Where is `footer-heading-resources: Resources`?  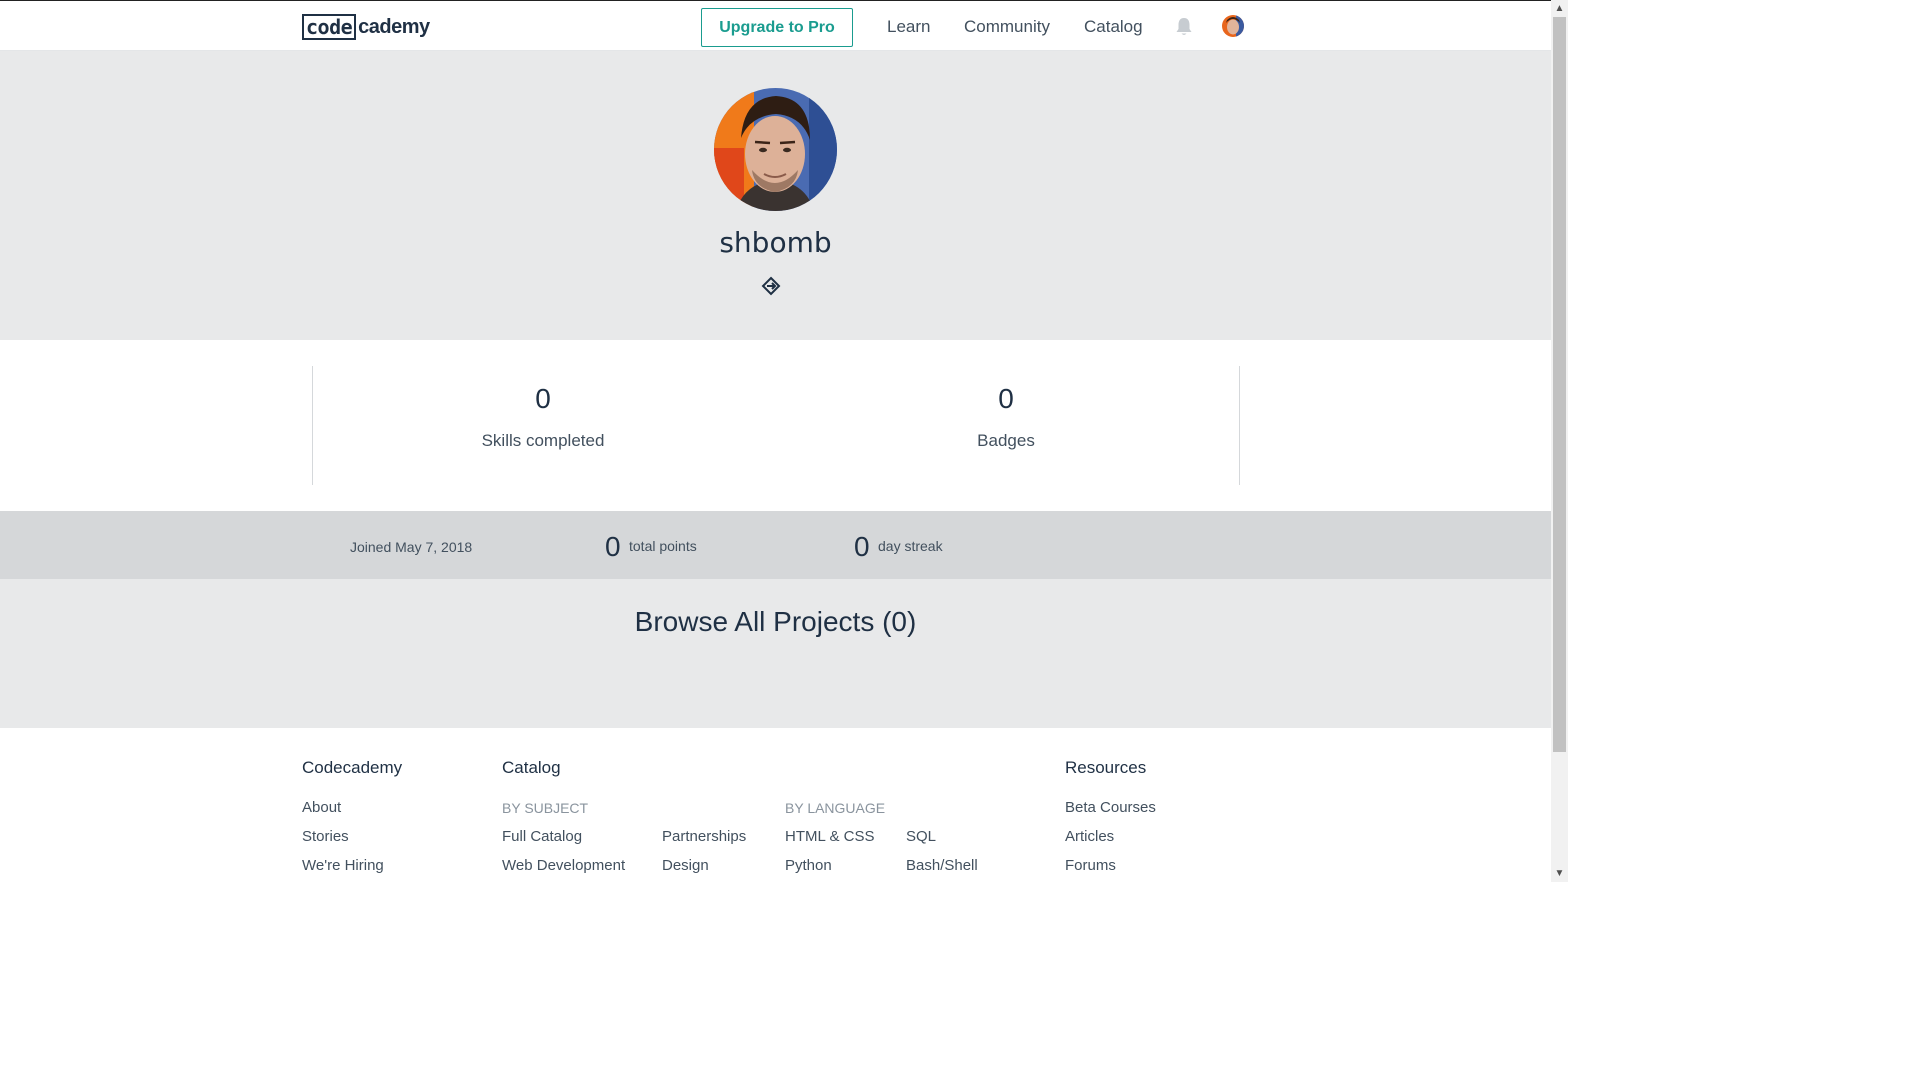 footer-heading-resources: Resources is located at coordinates (1106, 767).